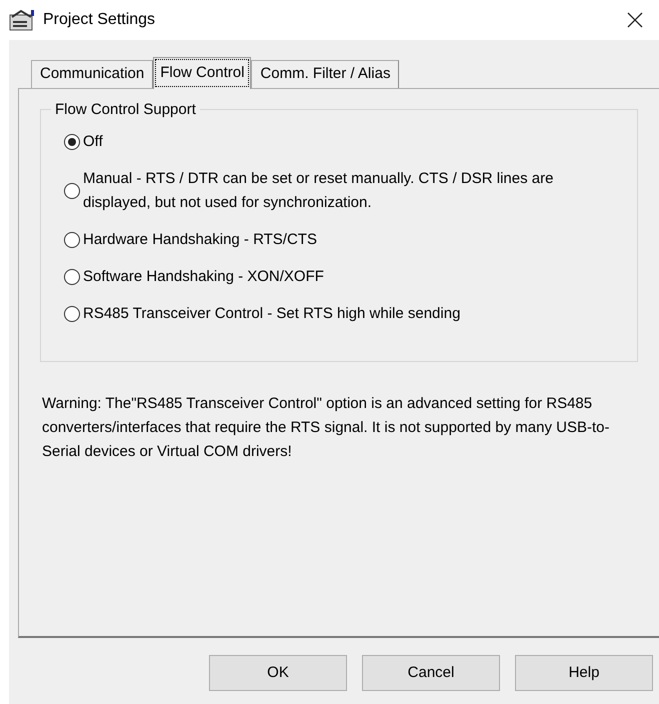 Image resolution: width=659 pixels, height=704 pixels. Describe the element at coordinates (200, 240) in the screenshot. I see `radio-label: Hardware Handshaking - RTS/CTS` at that location.